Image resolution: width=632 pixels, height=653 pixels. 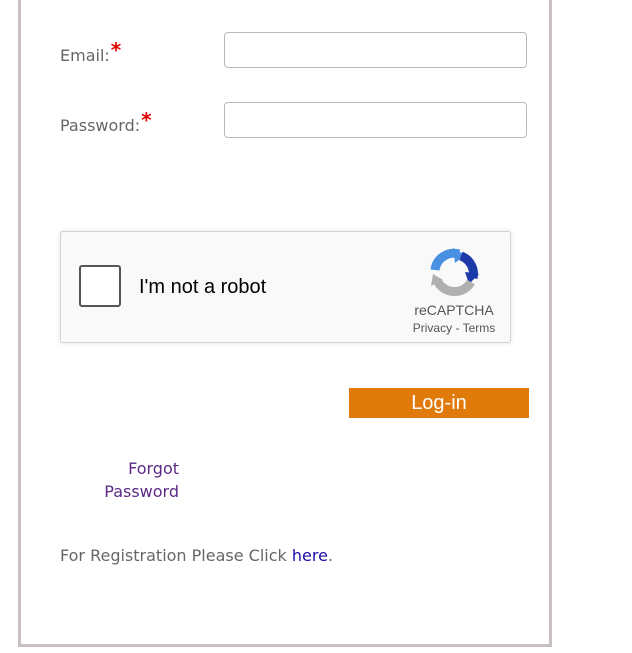 I want to click on registration-text: For Registration Please Click here., so click(x=196, y=555).